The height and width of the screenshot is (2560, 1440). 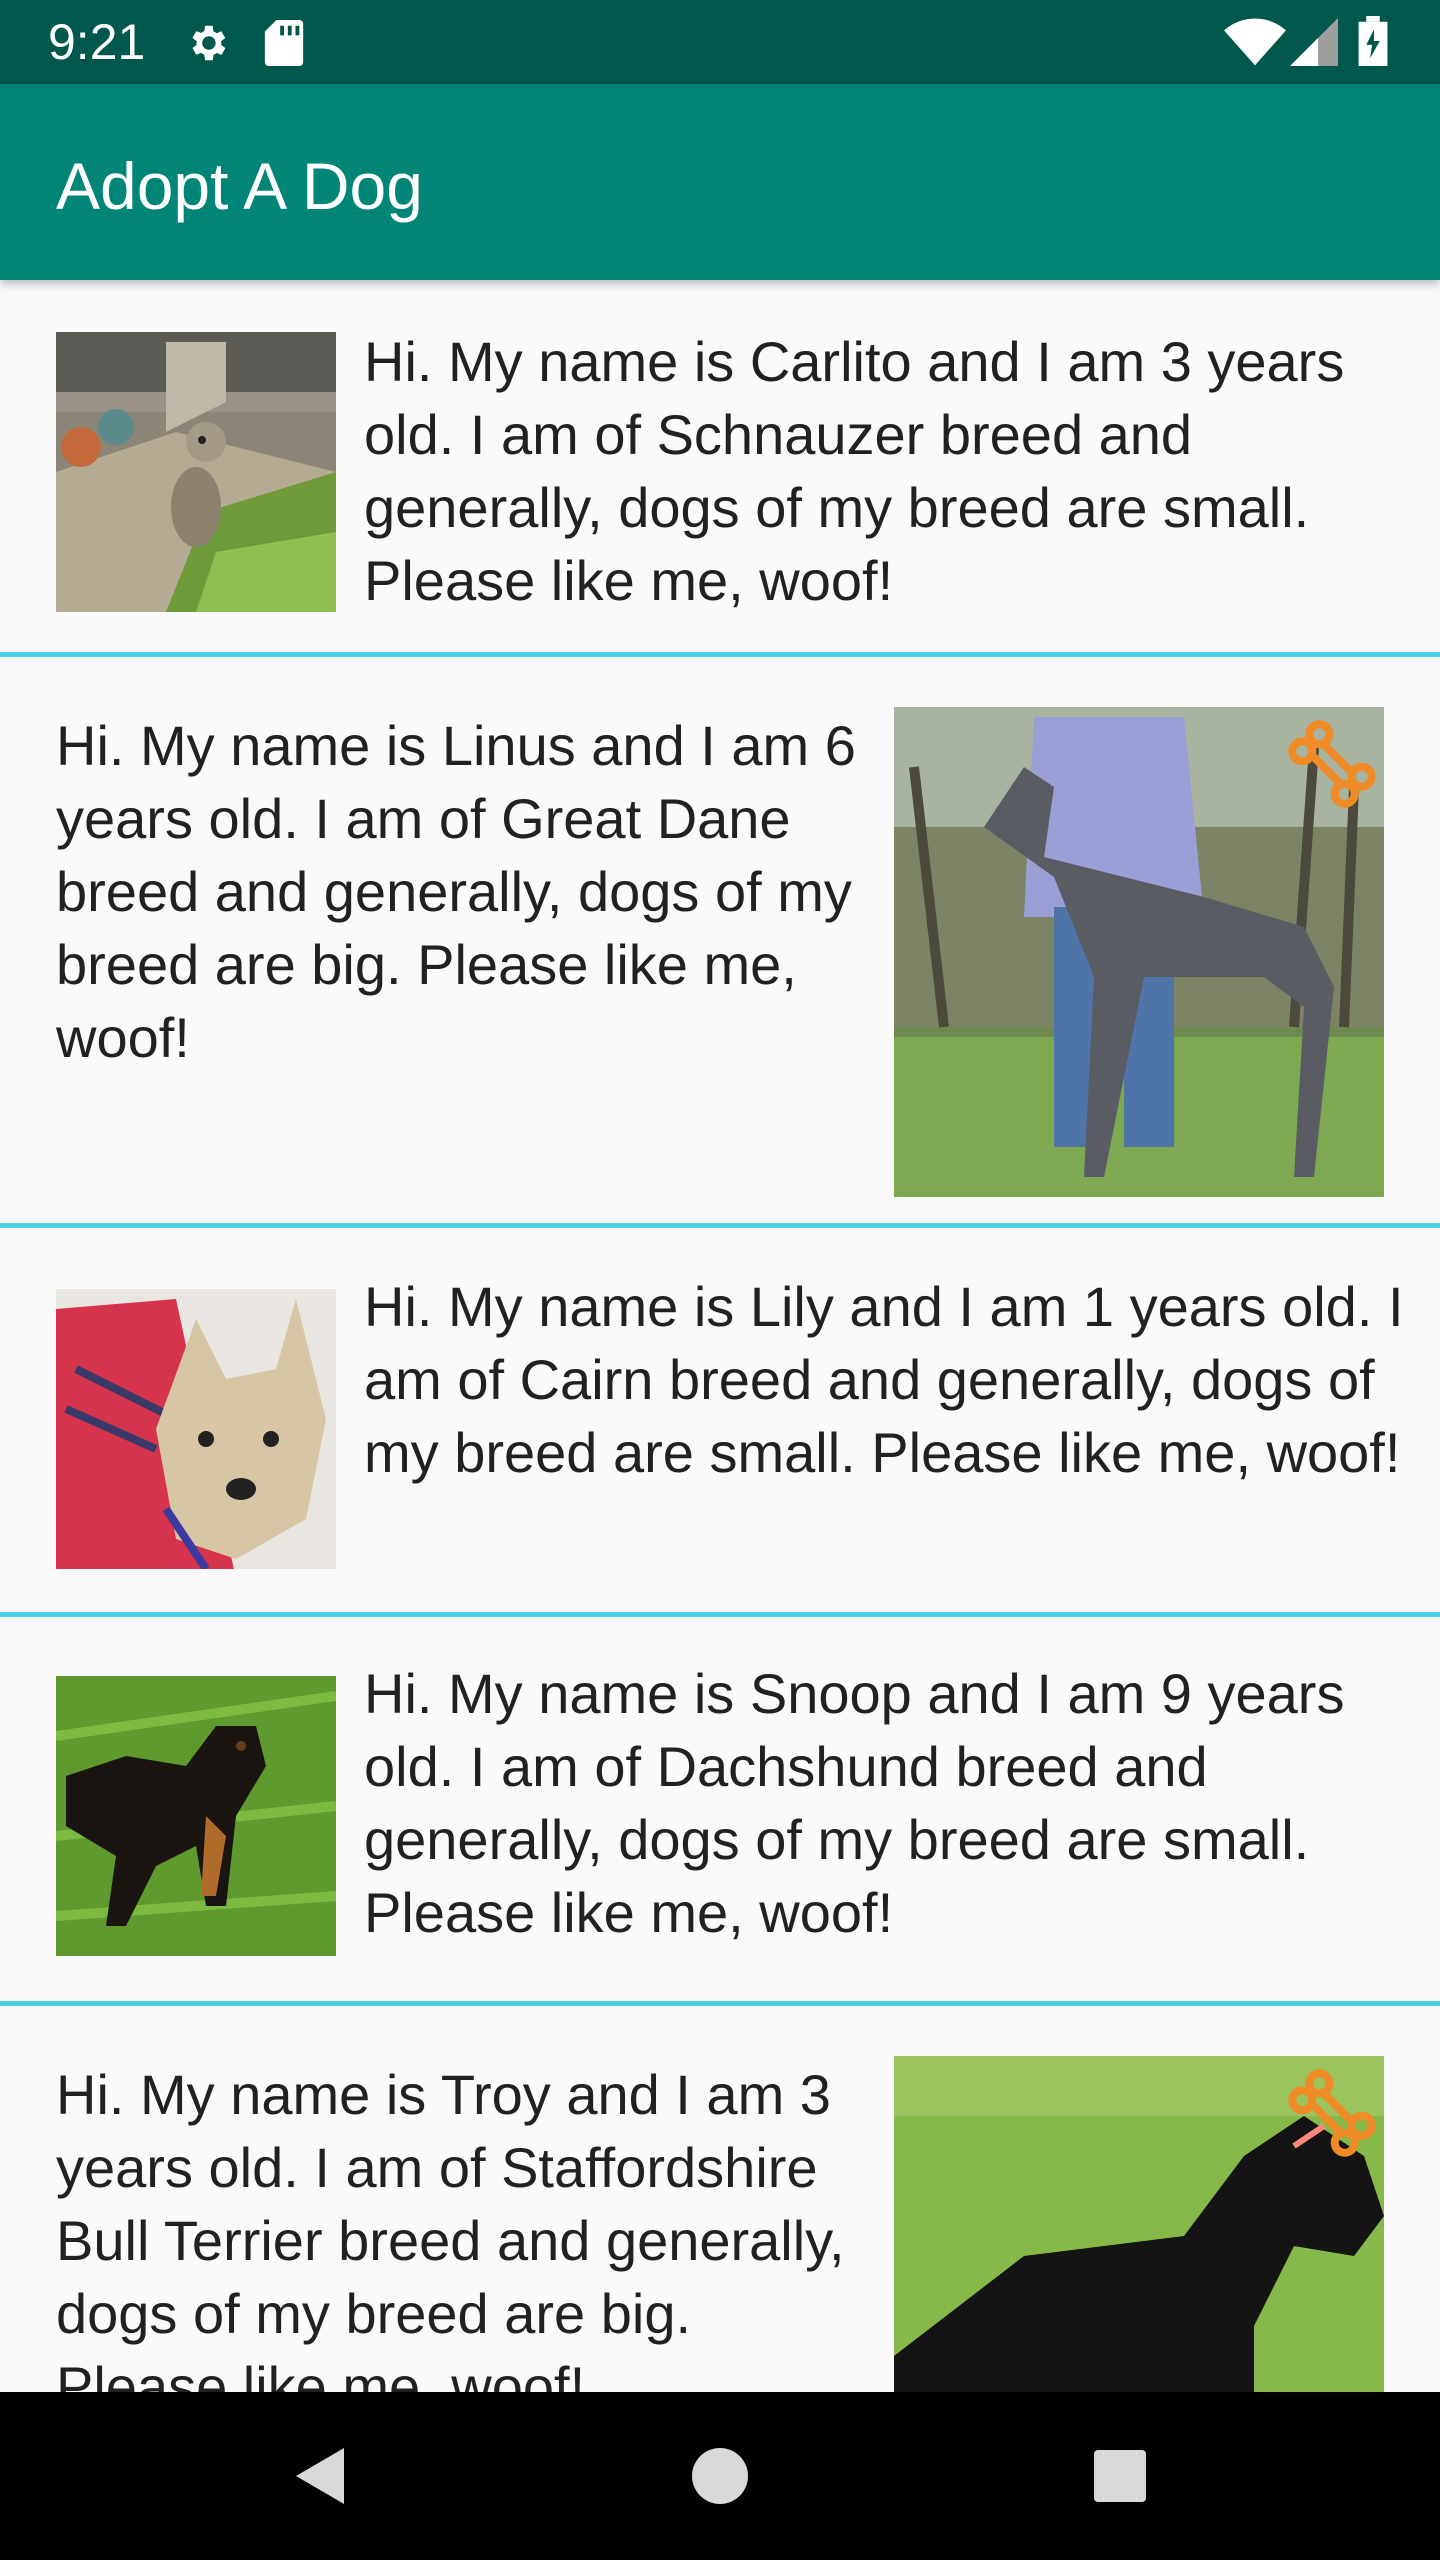 What do you see at coordinates (1120, 2476) in the screenshot?
I see `recents-icon` at bounding box center [1120, 2476].